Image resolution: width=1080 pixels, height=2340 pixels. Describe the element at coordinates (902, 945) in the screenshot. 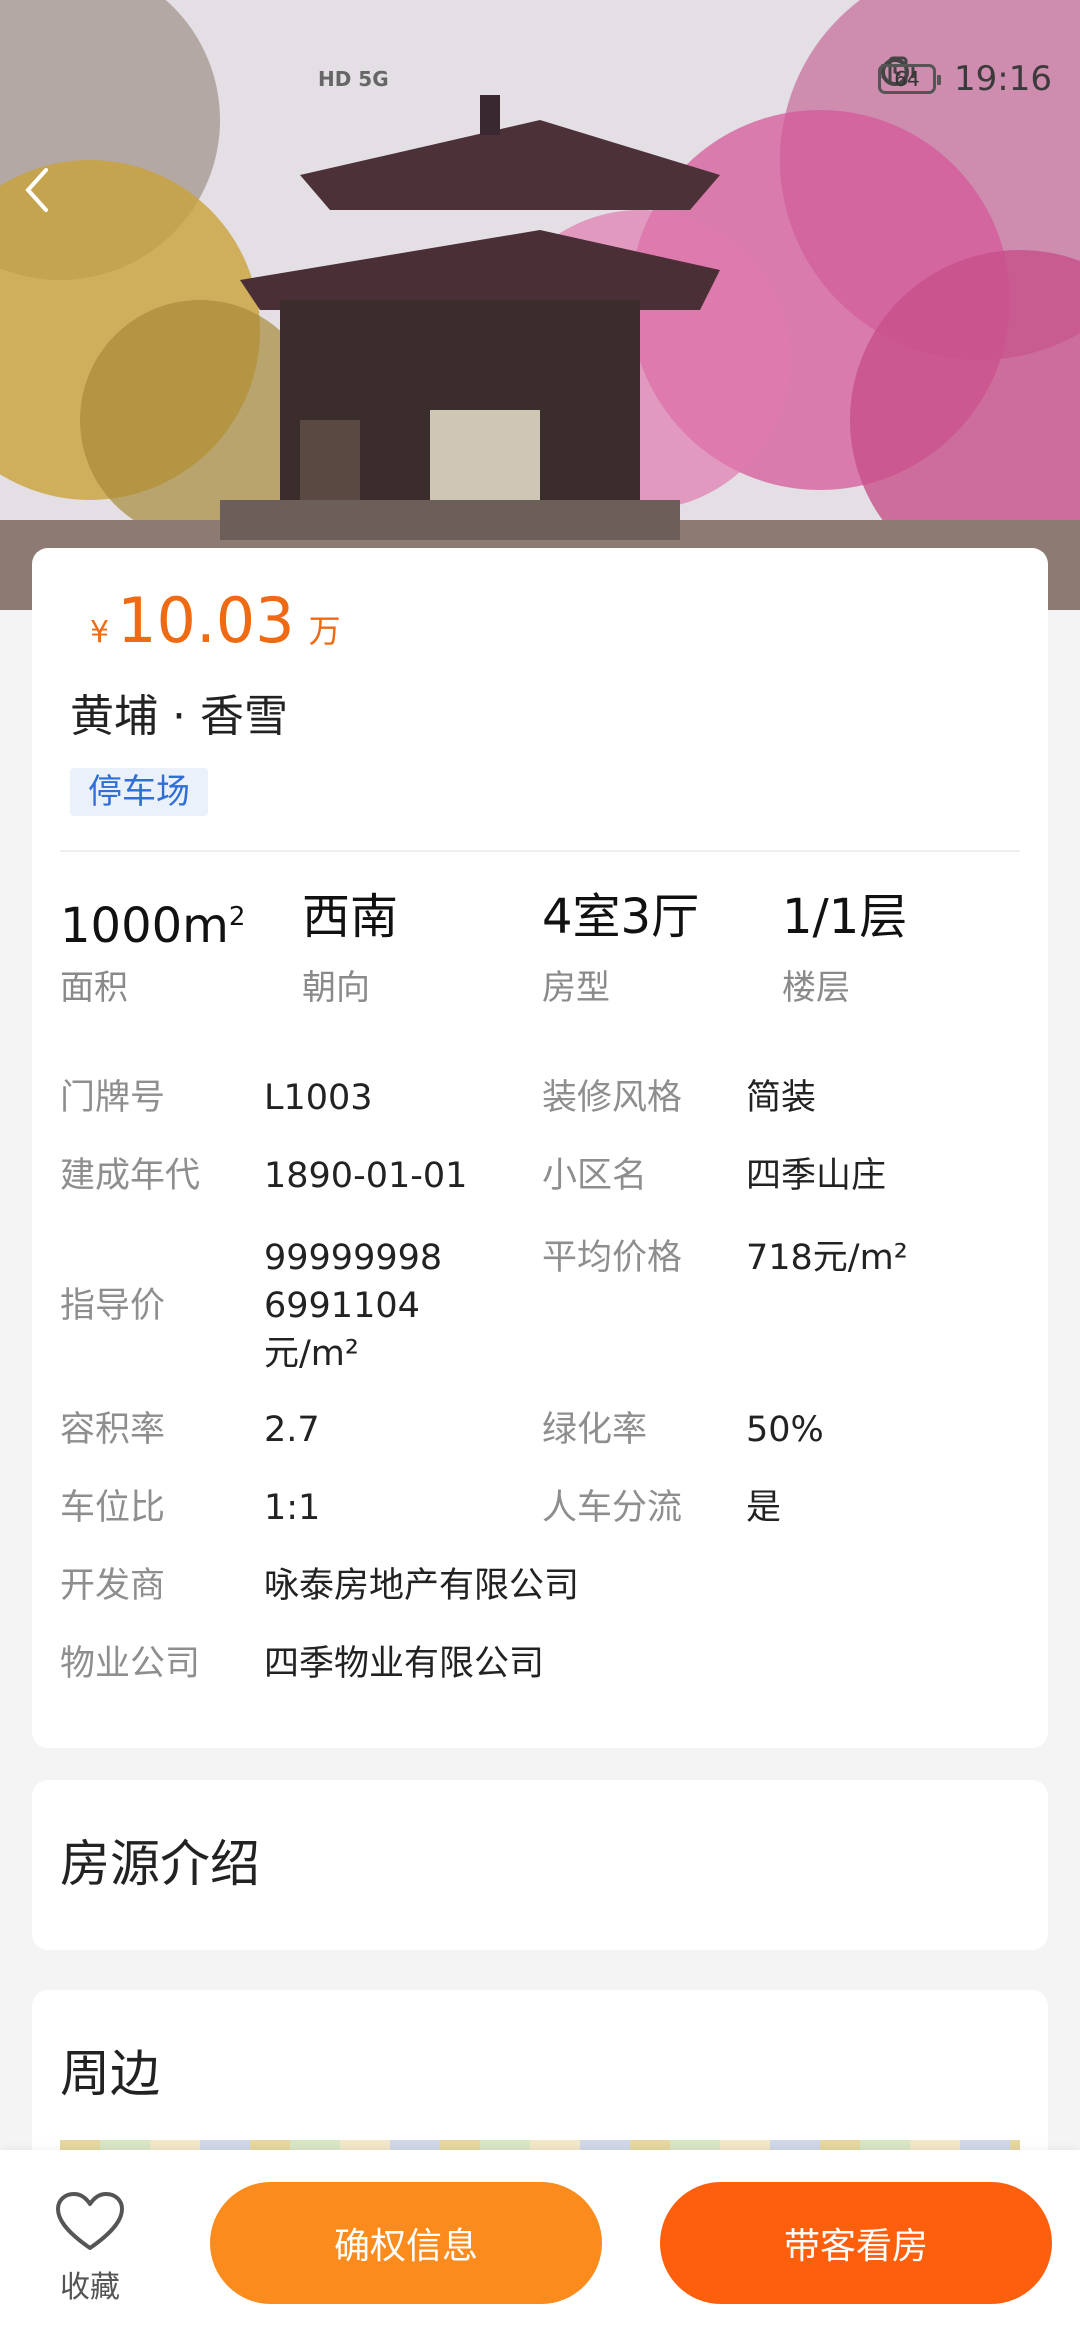

I see `spec-floor: 1/1层 楼层` at that location.